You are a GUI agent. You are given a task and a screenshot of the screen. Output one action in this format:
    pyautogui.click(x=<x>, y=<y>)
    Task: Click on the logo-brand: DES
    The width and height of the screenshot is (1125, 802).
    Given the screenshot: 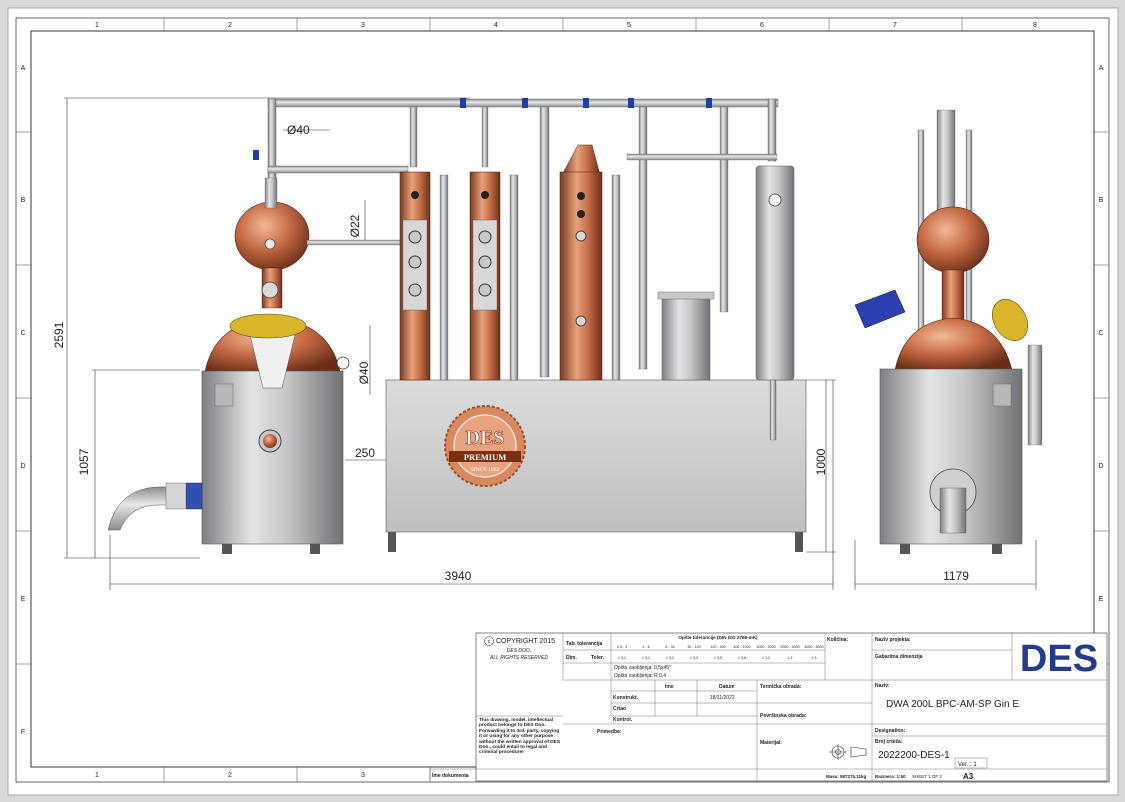 What is the action you would take?
    pyautogui.click(x=485, y=438)
    